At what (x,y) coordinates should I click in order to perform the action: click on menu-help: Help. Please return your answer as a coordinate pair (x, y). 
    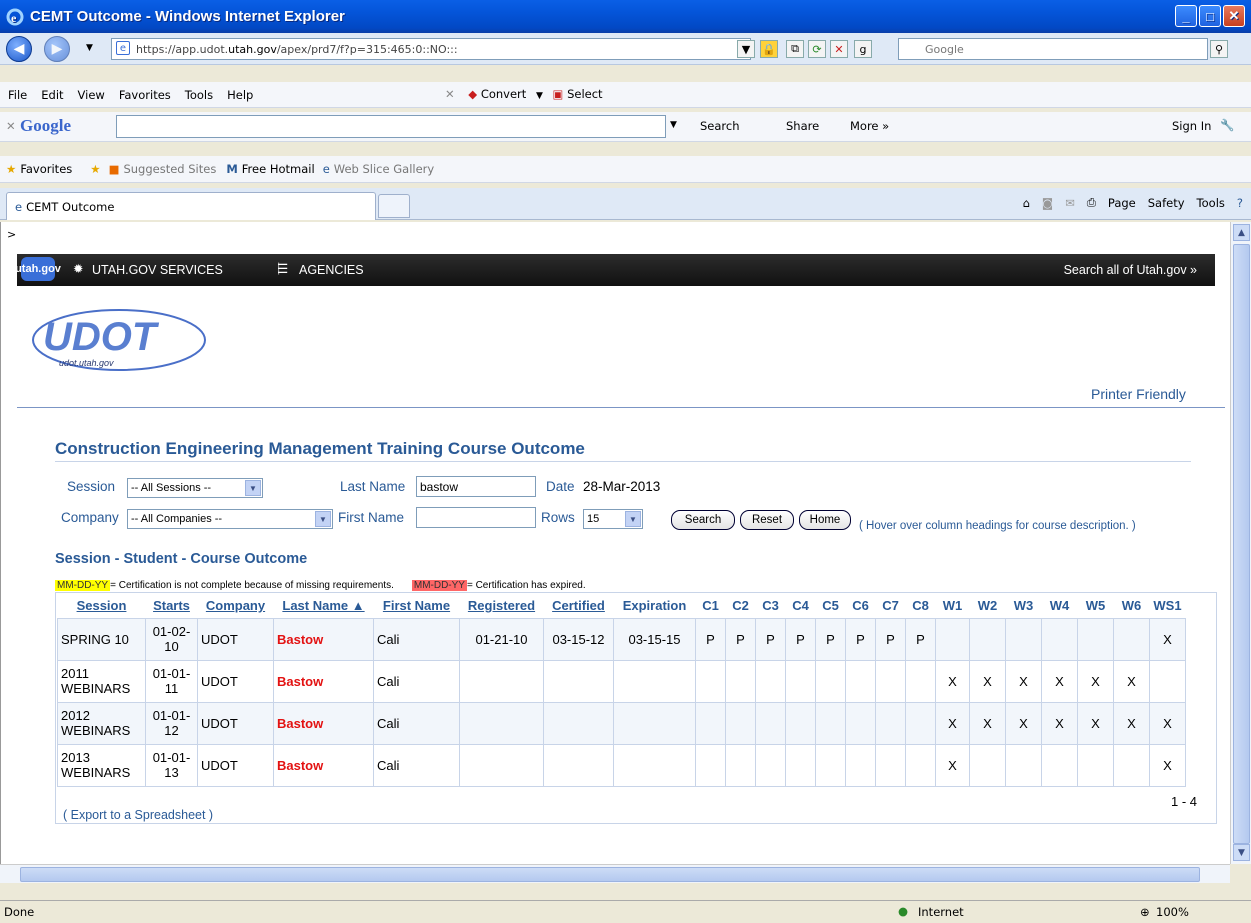
    Looking at the image, I should click on (240, 95).